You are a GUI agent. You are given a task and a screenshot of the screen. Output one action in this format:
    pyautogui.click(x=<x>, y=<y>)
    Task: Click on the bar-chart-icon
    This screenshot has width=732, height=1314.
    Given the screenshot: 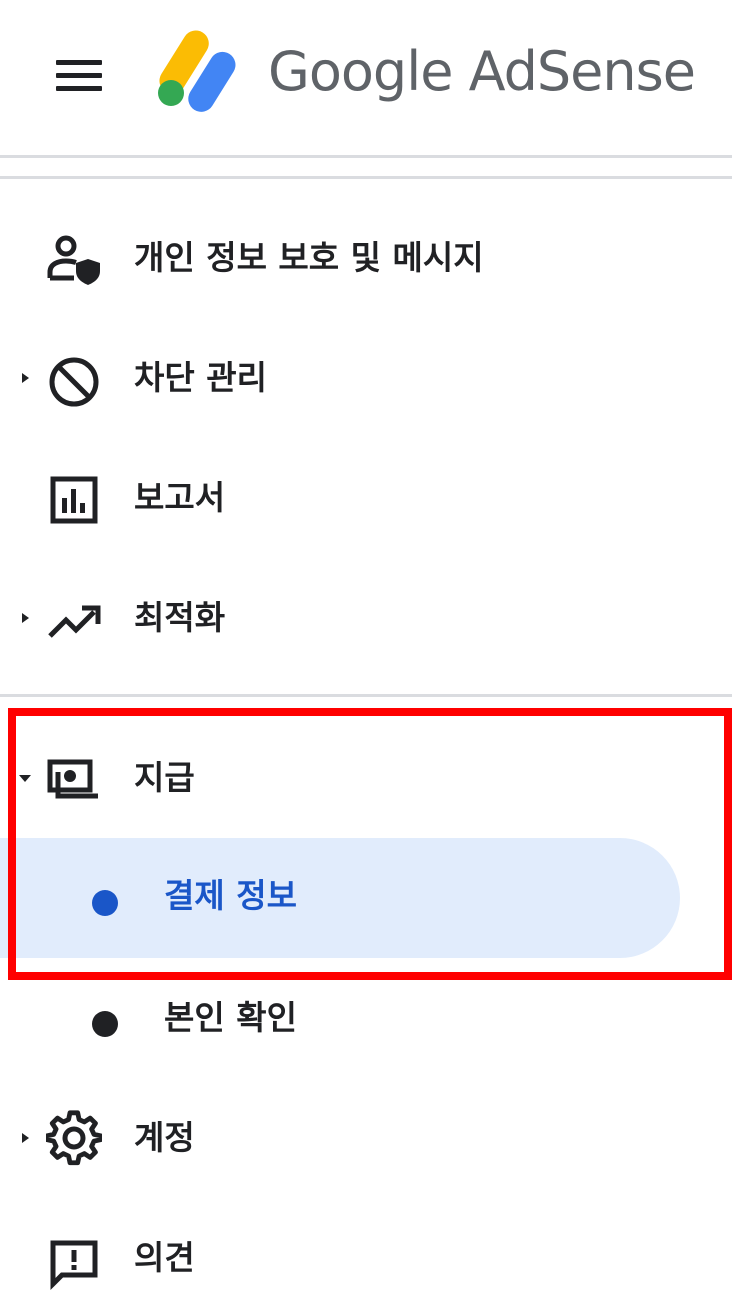 What is the action you would take?
    pyautogui.click(x=74, y=500)
    